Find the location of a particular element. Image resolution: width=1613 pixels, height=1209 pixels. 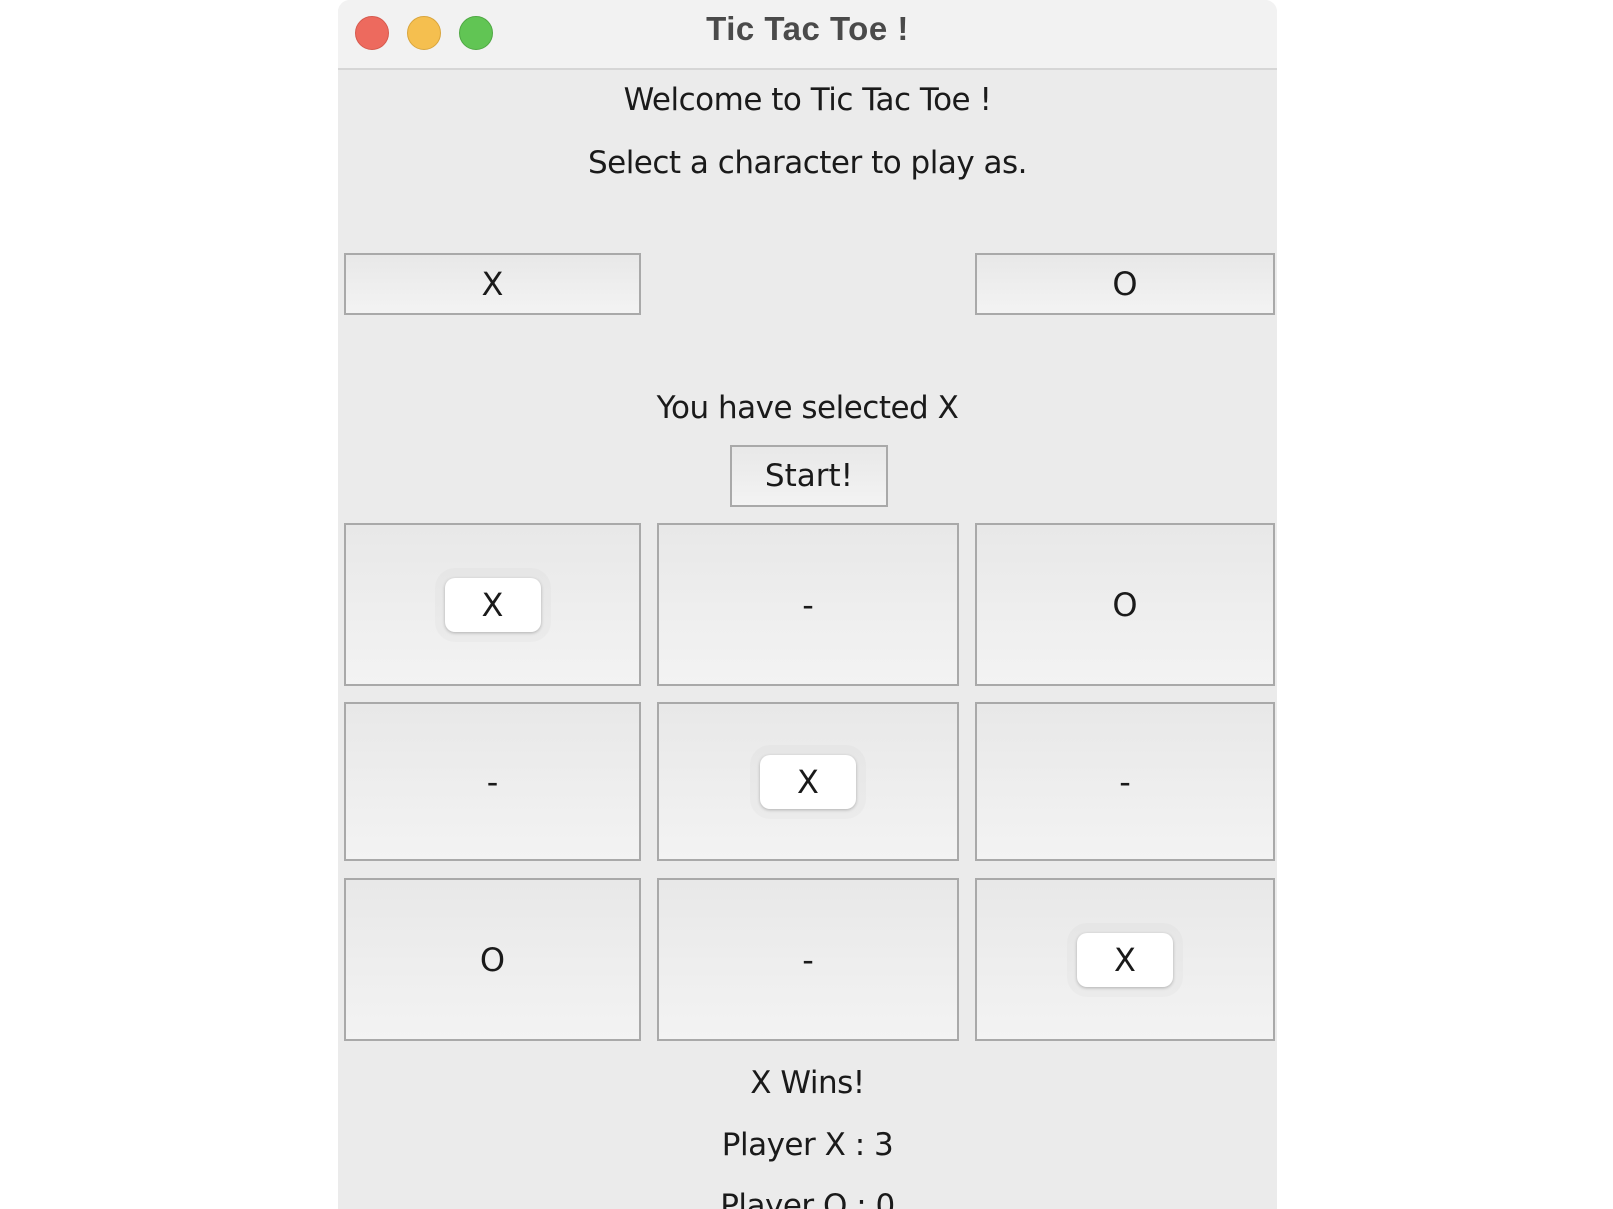

selection-status-label: You have selected X is located at coordinates (807, 408).